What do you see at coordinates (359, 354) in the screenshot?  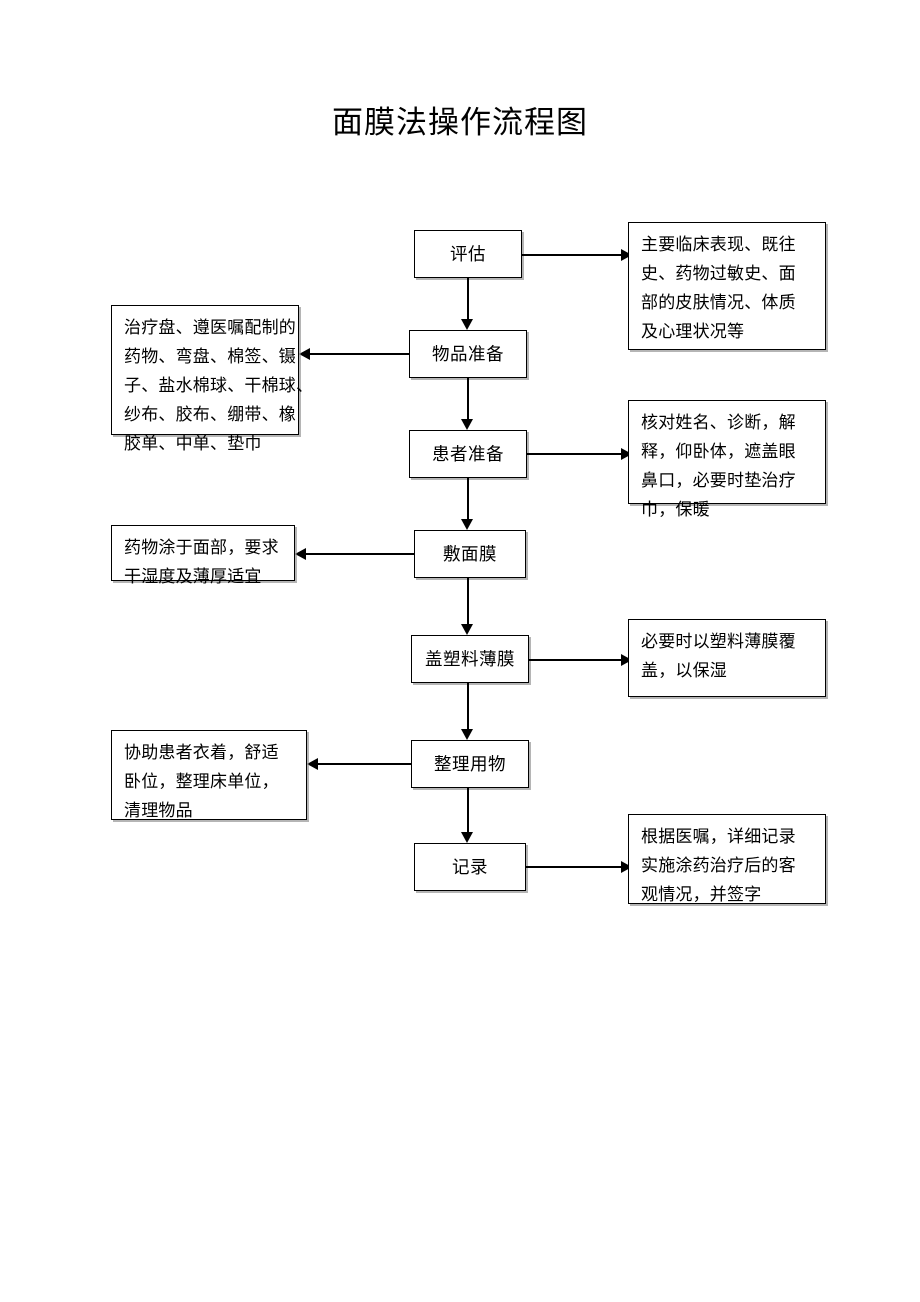 I see `connector-item-prep-to-note` at bounding box center [359, 354].